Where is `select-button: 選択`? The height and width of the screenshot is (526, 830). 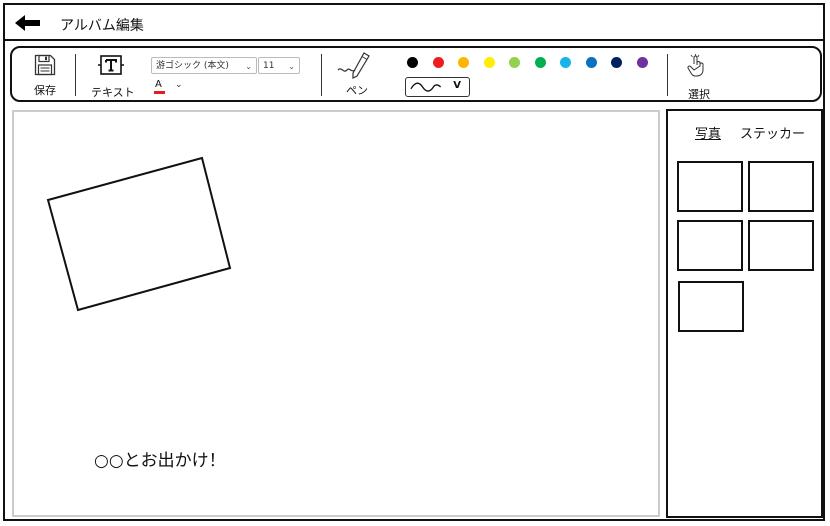 select-button: 選択 is located at coordinates (700, 76).